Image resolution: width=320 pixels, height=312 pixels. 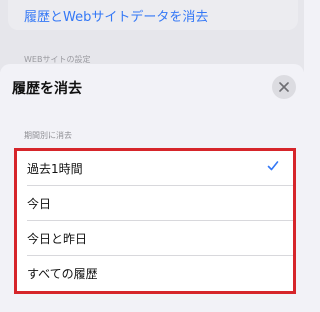 I want to click on close-icon, so click(x=284, y=87).